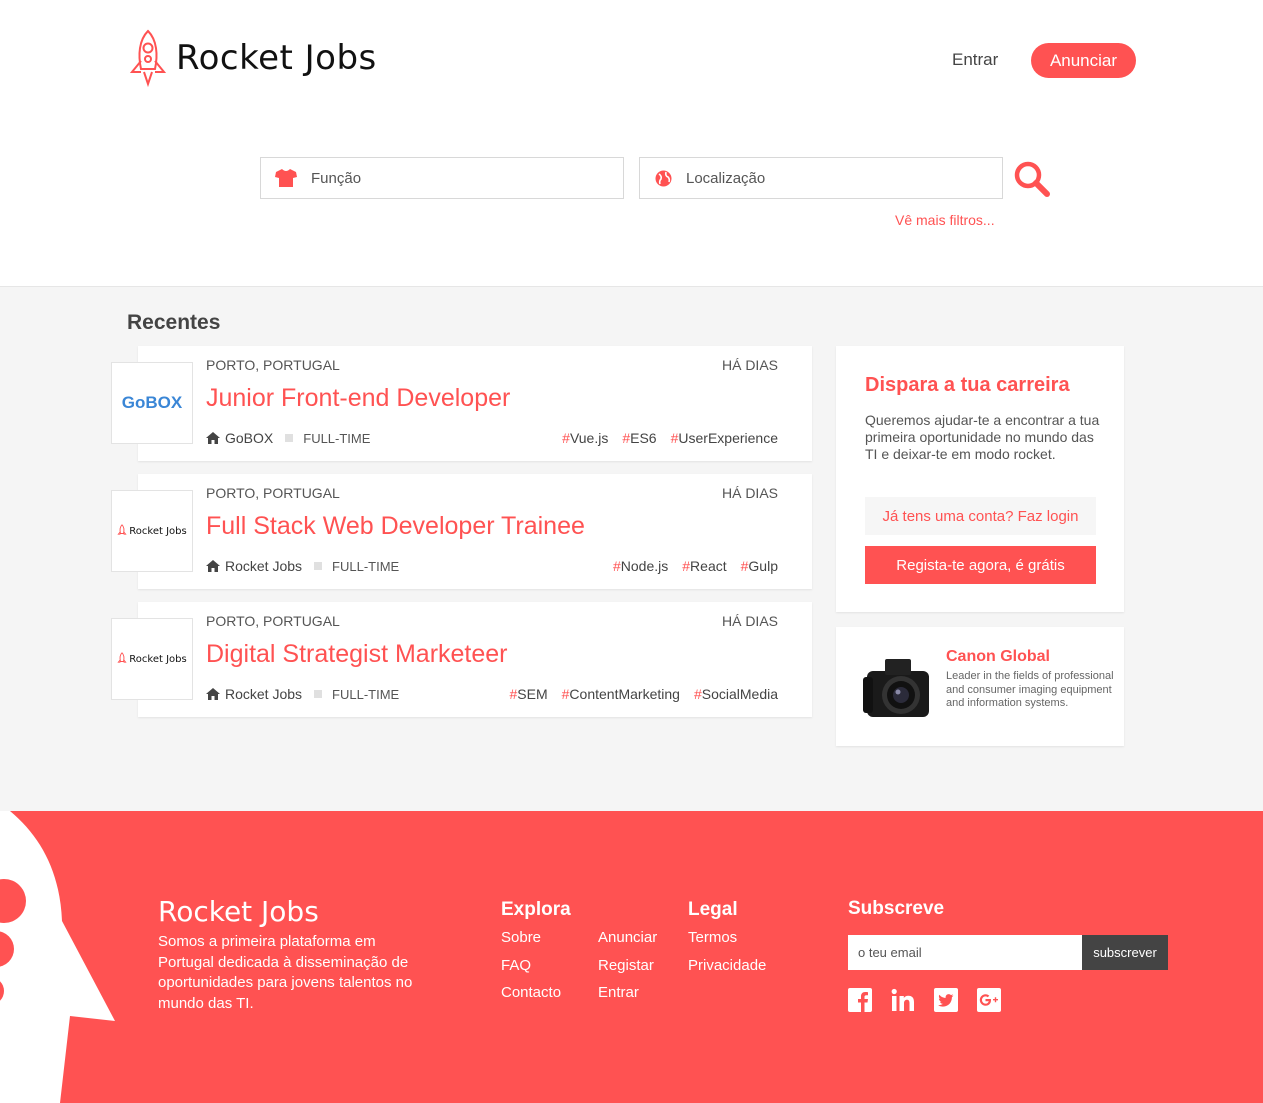  I want to click on tag: #SocialMedia, so click(736, 694).